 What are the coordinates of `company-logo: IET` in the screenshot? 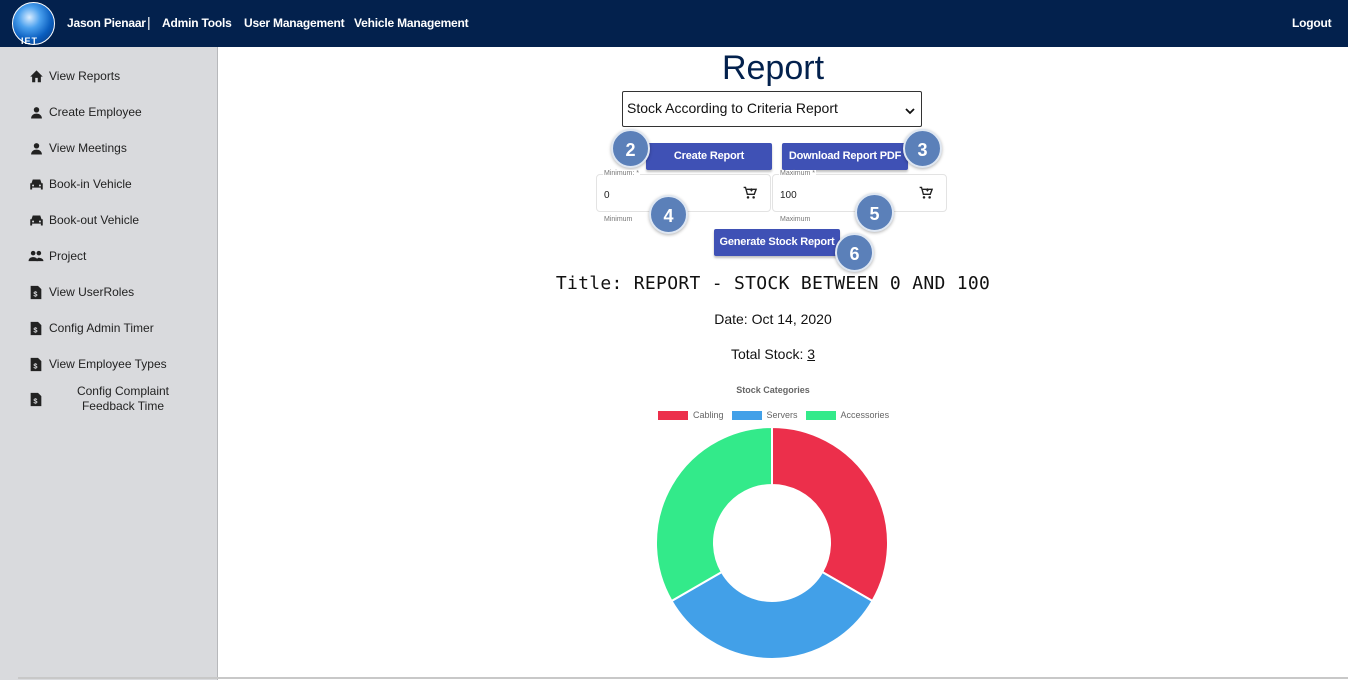 It's located at (33, 24).